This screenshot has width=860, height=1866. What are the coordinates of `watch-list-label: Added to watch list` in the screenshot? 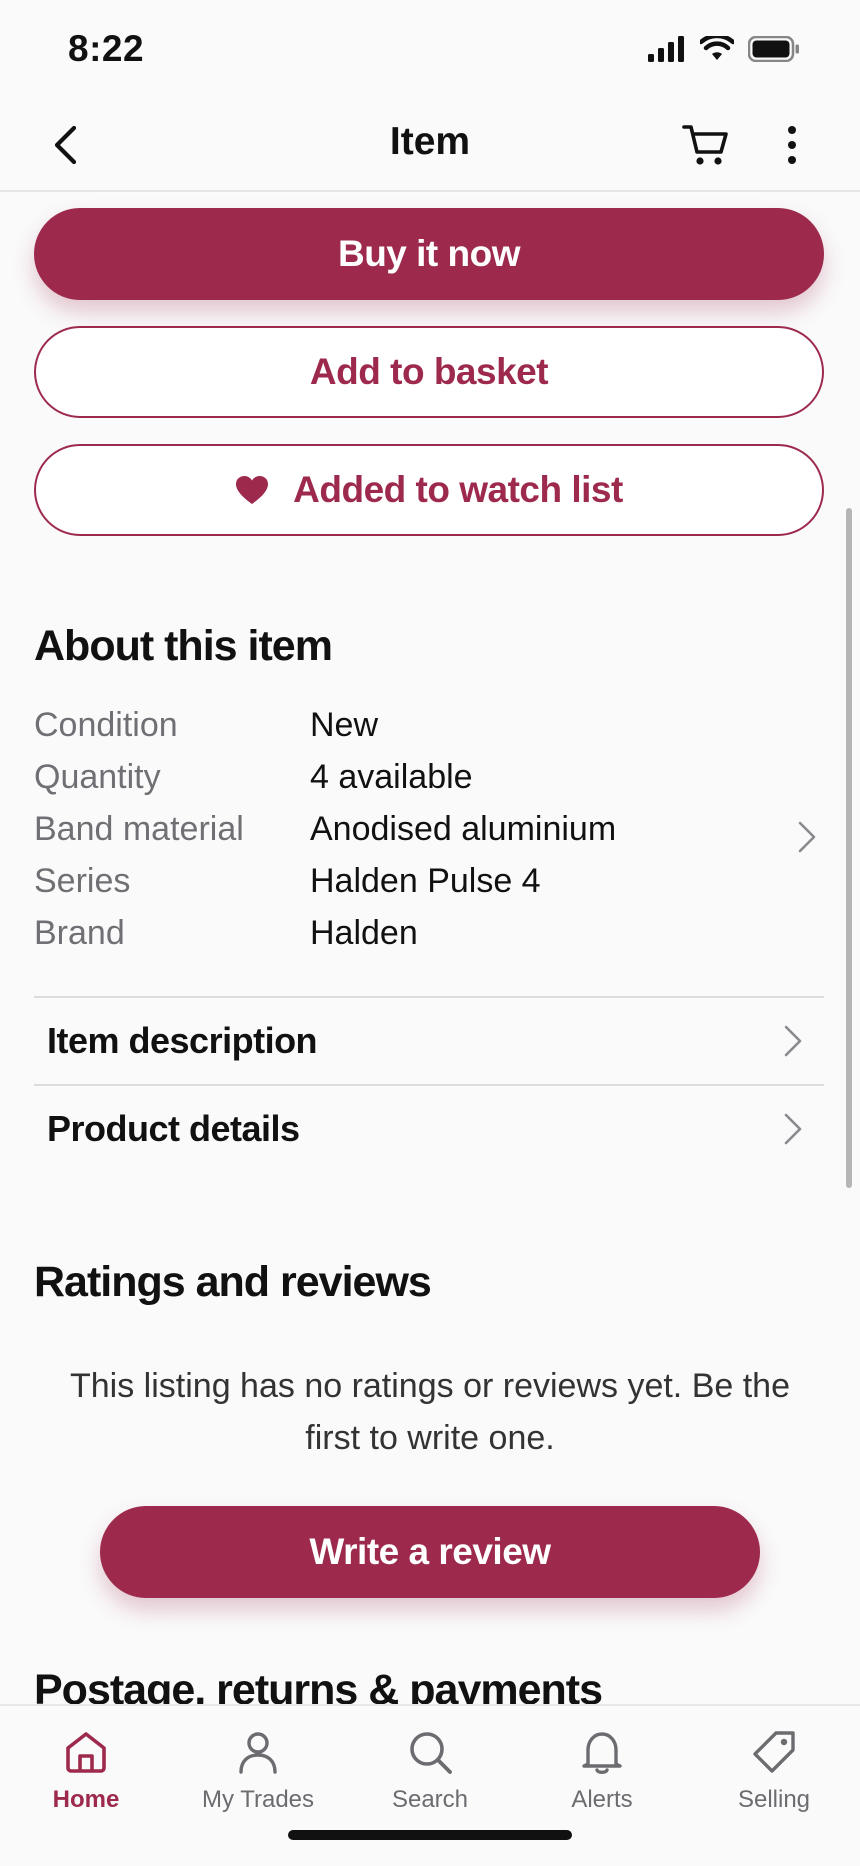 It's located at (458, 489).